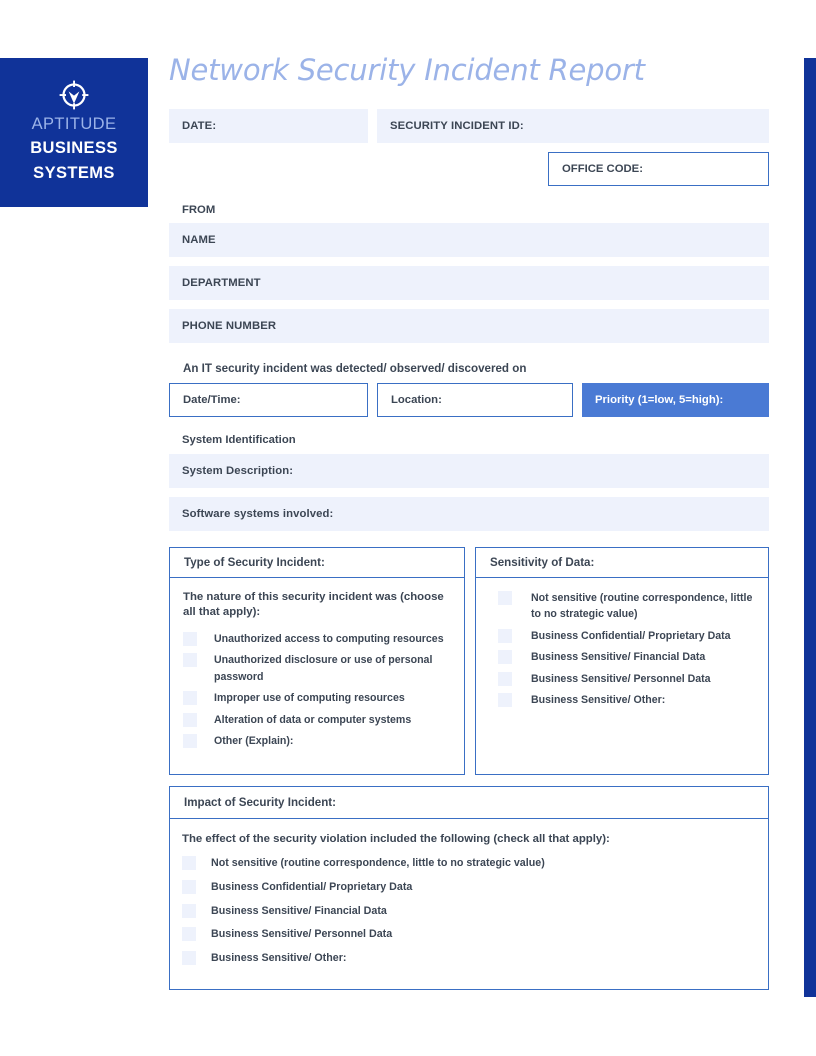  Describe the element at coordinates (238, 470) in the screenshot. I see `system-description-label: System Description:` at that location.